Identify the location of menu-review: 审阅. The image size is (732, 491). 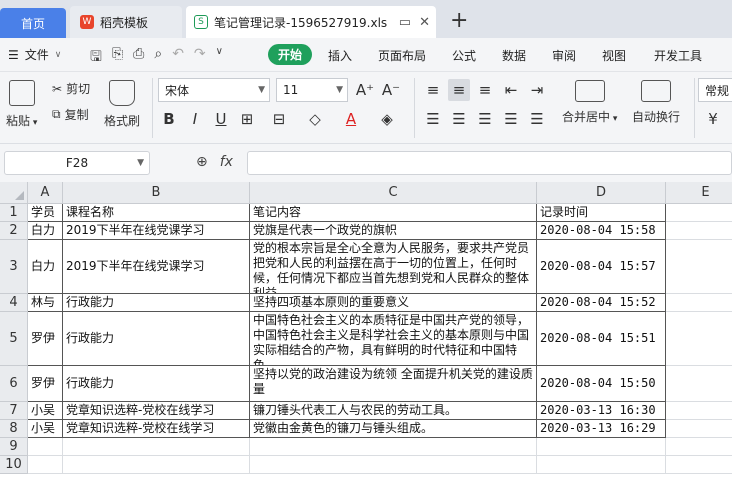
(564, 55).